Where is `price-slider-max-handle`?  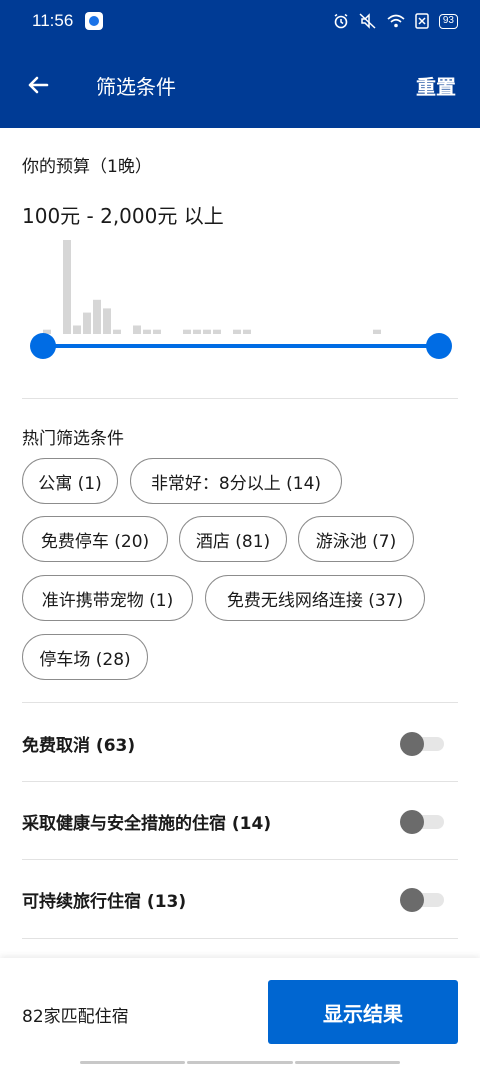
price-slider-max-handle is located at coordinates (439, 346).